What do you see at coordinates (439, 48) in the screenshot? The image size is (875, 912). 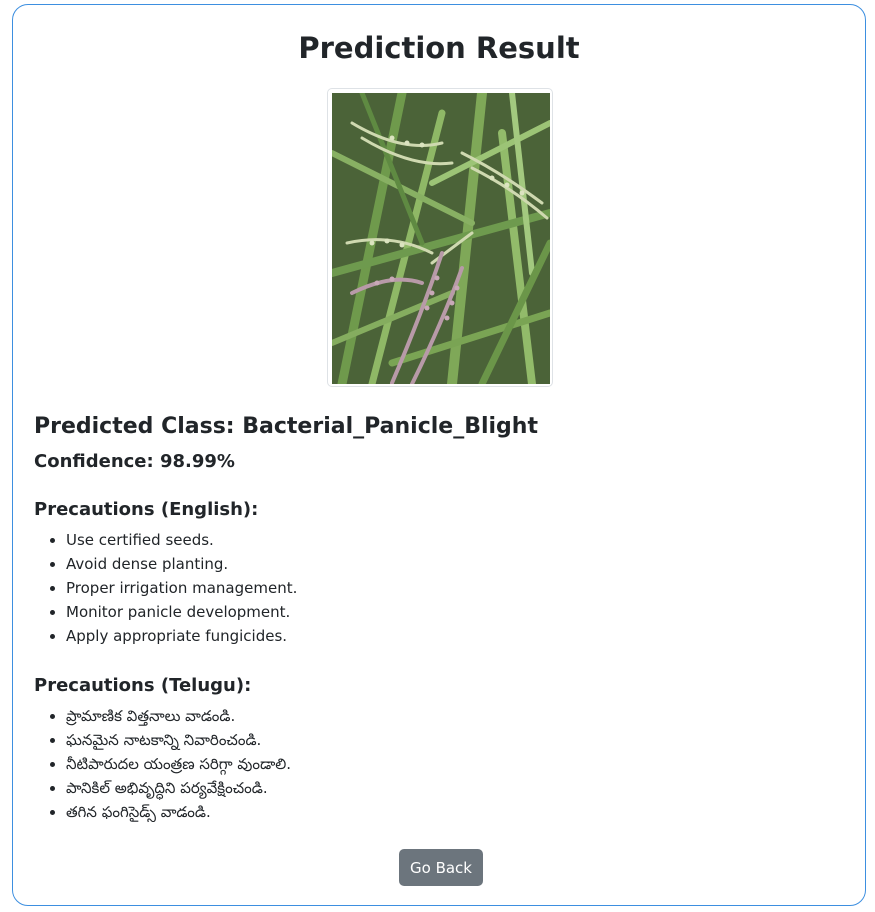 I see `page-title: Prediction Result` at bounding box center [439, 48].